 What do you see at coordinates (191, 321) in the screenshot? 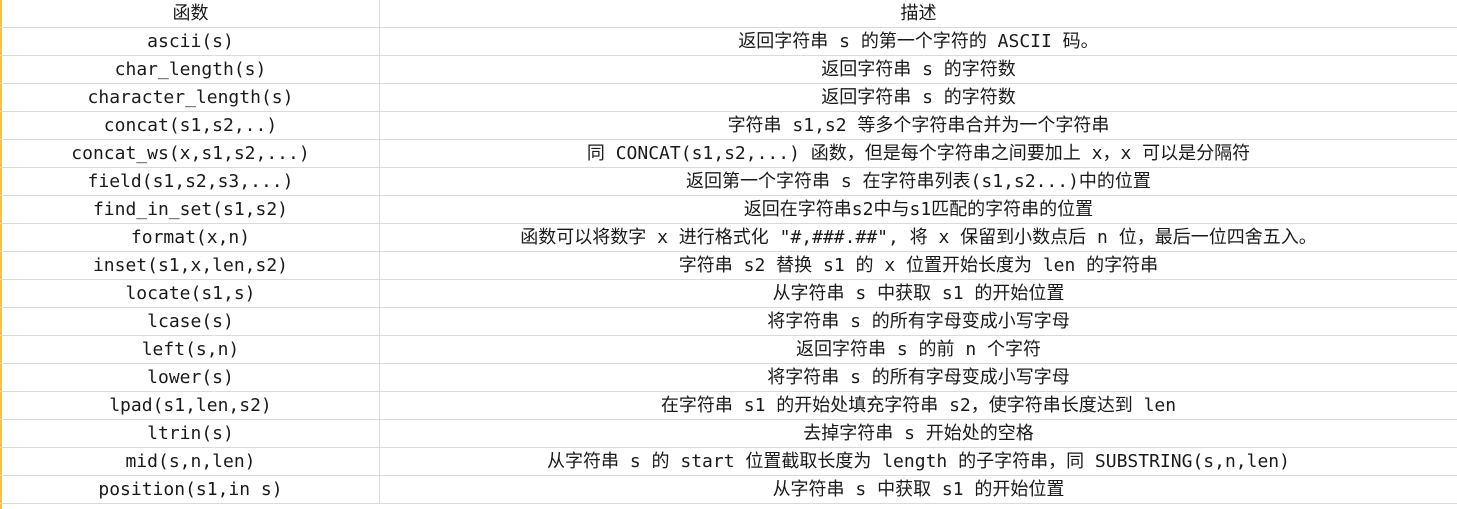
I see `function-cell: lcase(s)` at bounding box center [191, 321].